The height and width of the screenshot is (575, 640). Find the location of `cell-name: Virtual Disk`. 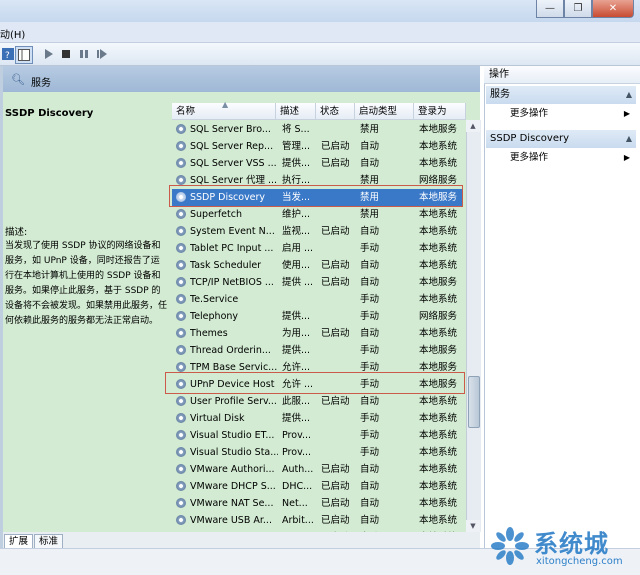

cell-name: Virtual Disk is located at coordinates (217, 418).